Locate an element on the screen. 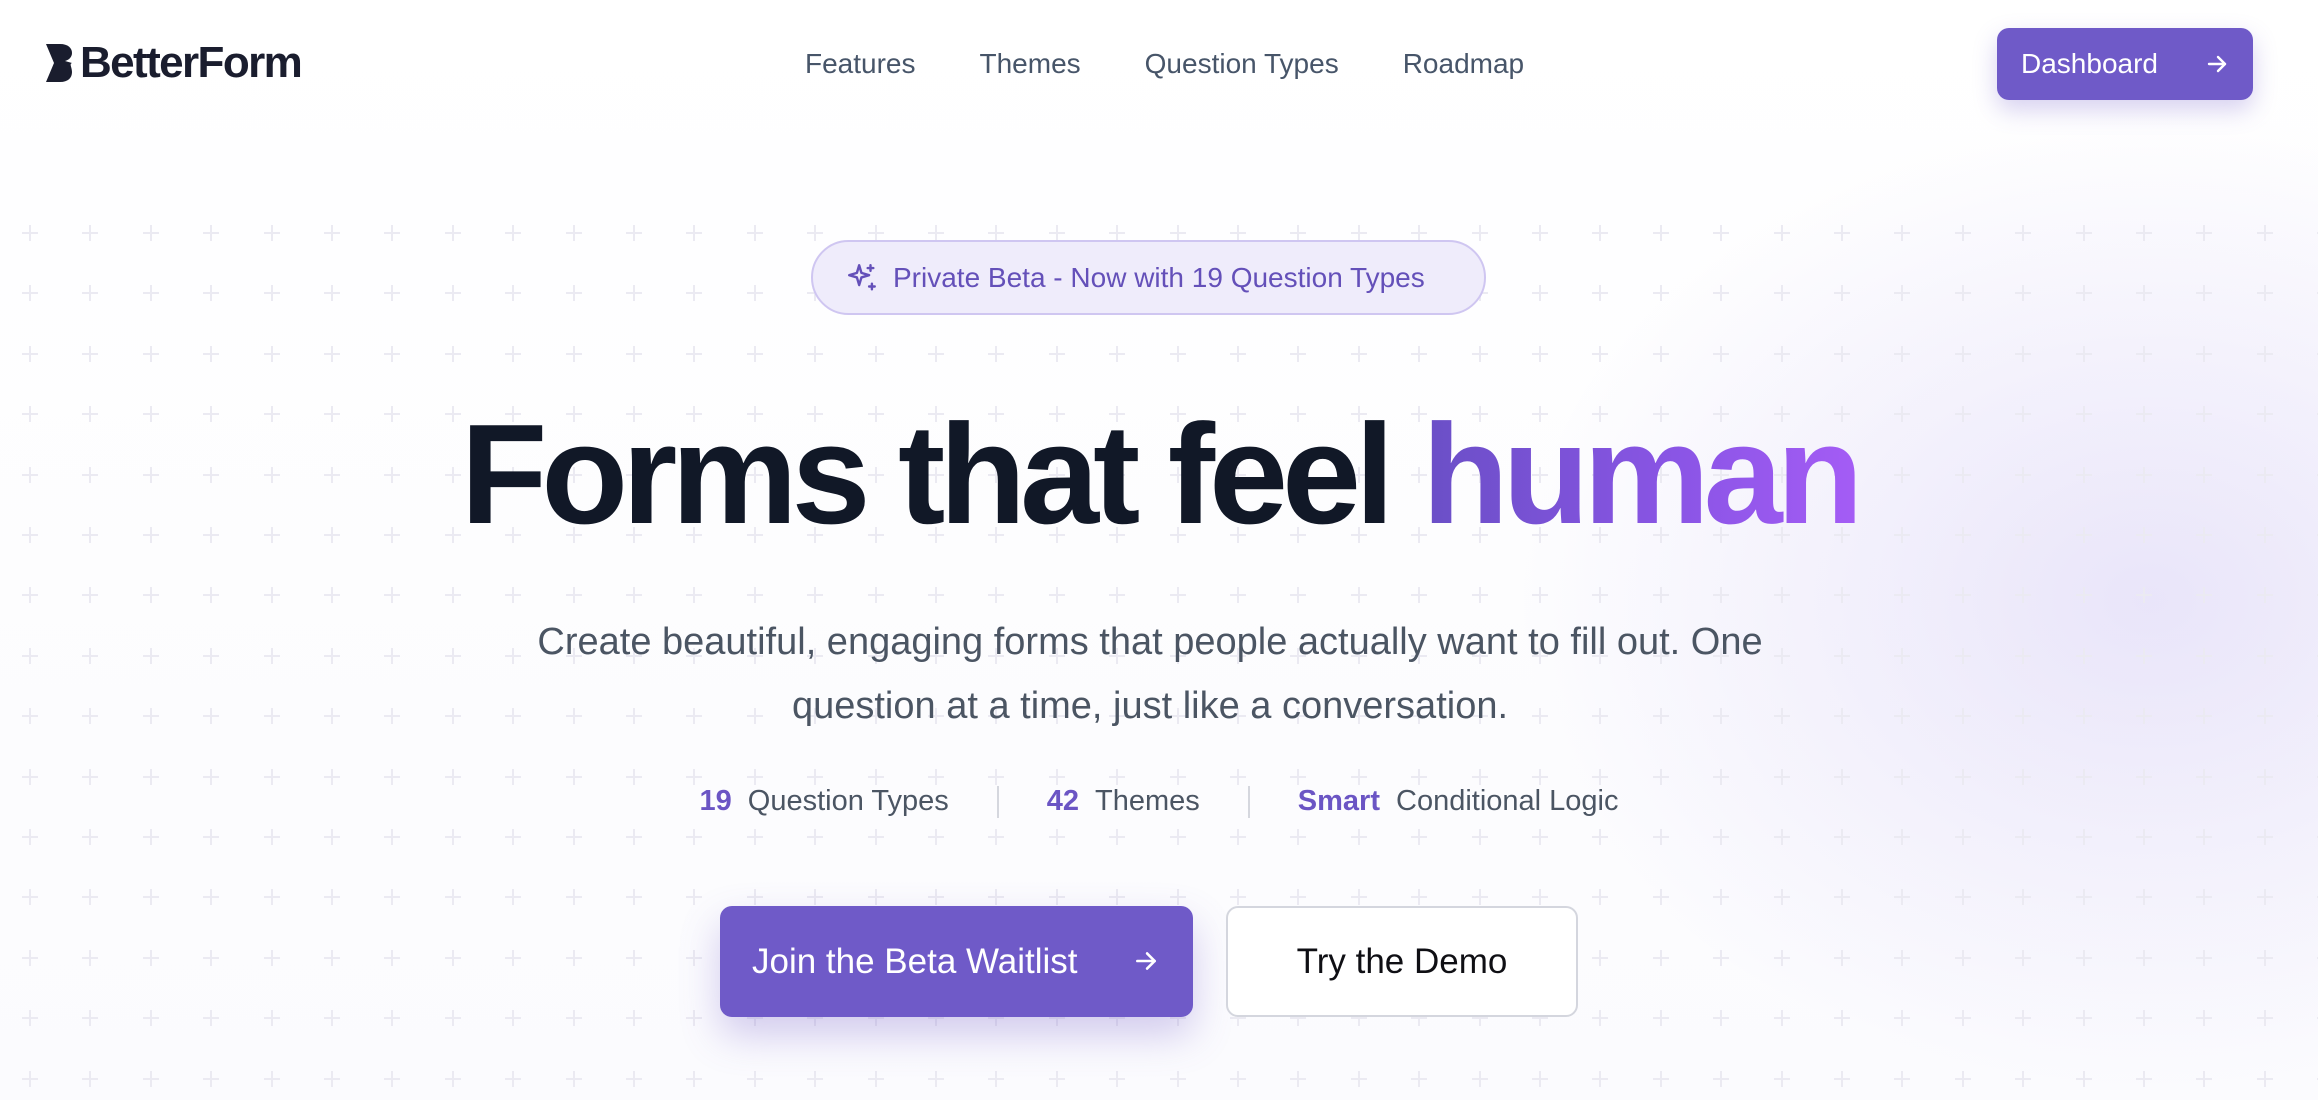 The width and height of the screenshot is (2318, 1100). stat-label: Themes is located at coordinates (1147, 801).